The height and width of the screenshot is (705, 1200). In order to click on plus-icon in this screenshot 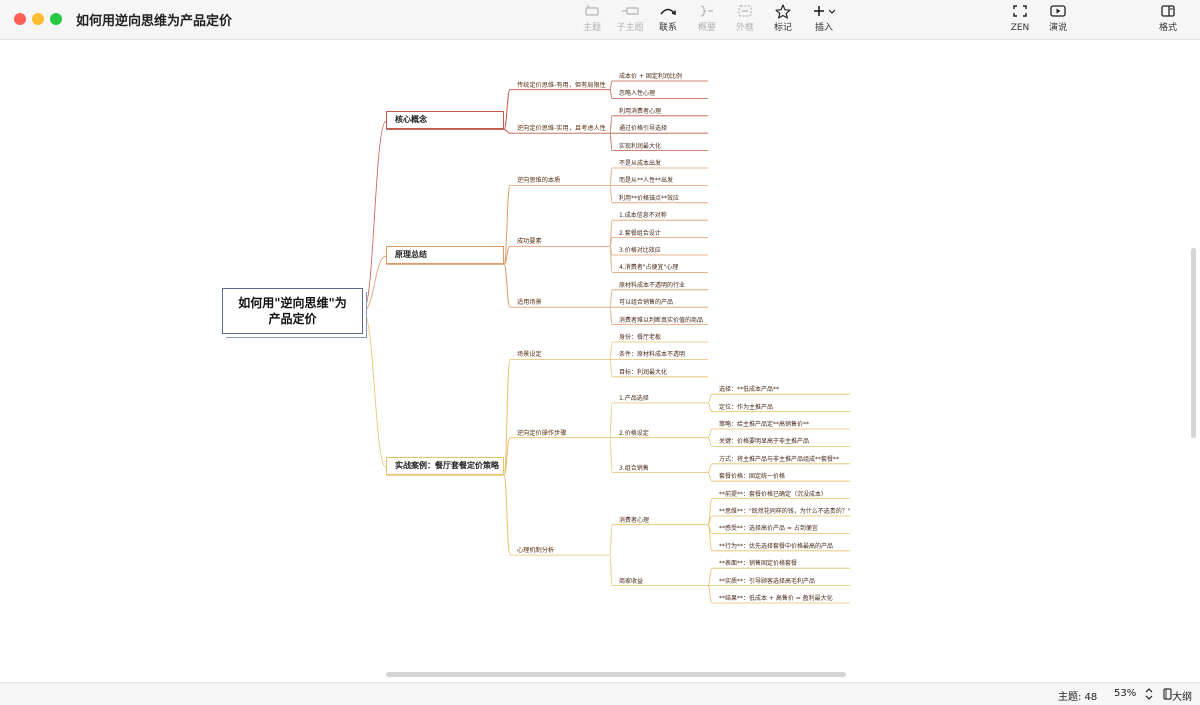, I will do `click(824, 13)`.